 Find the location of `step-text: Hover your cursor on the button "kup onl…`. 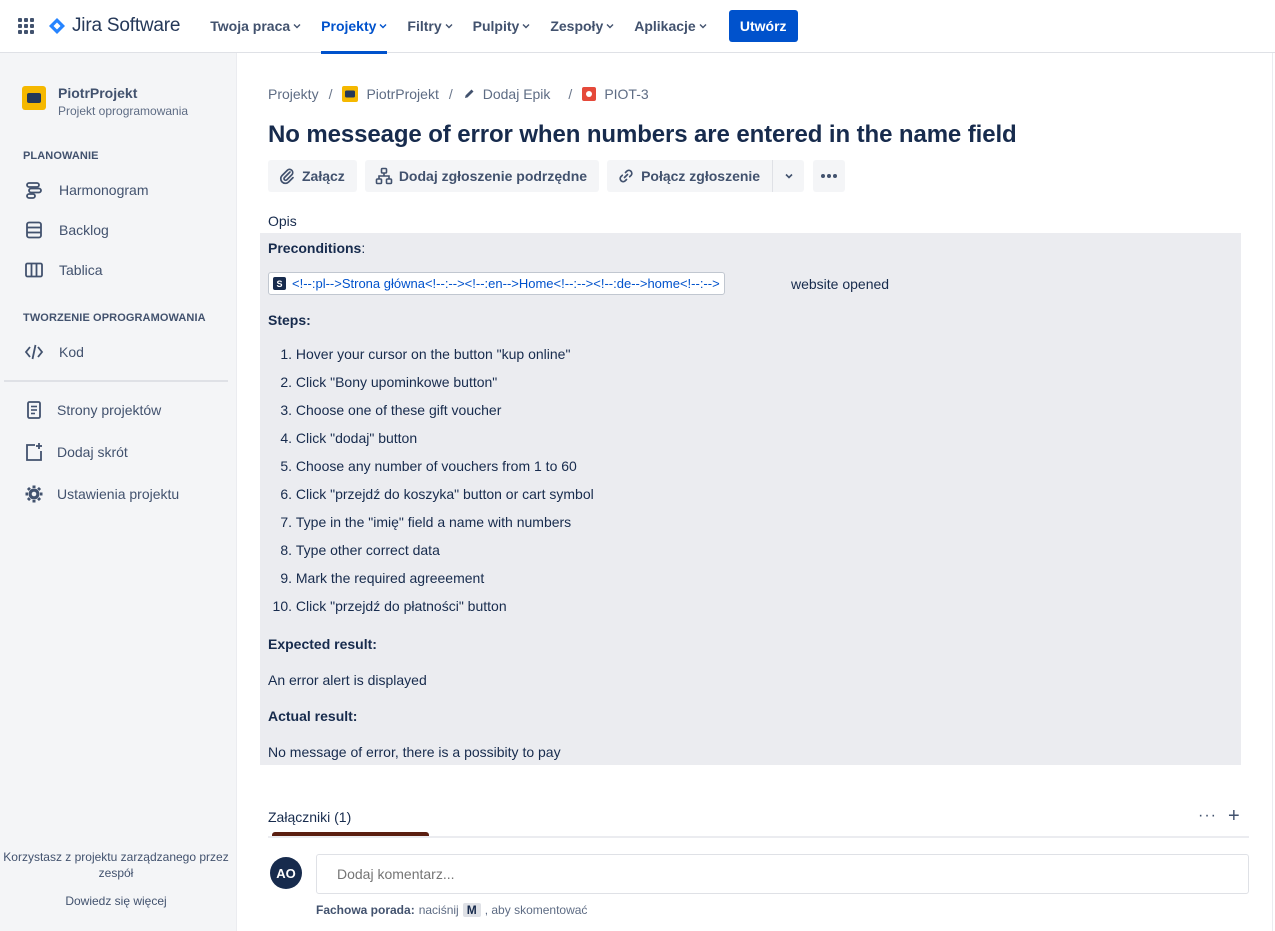

step-text: Hover your cursor on the button "kup onl… is located at coordinates (433, 354).